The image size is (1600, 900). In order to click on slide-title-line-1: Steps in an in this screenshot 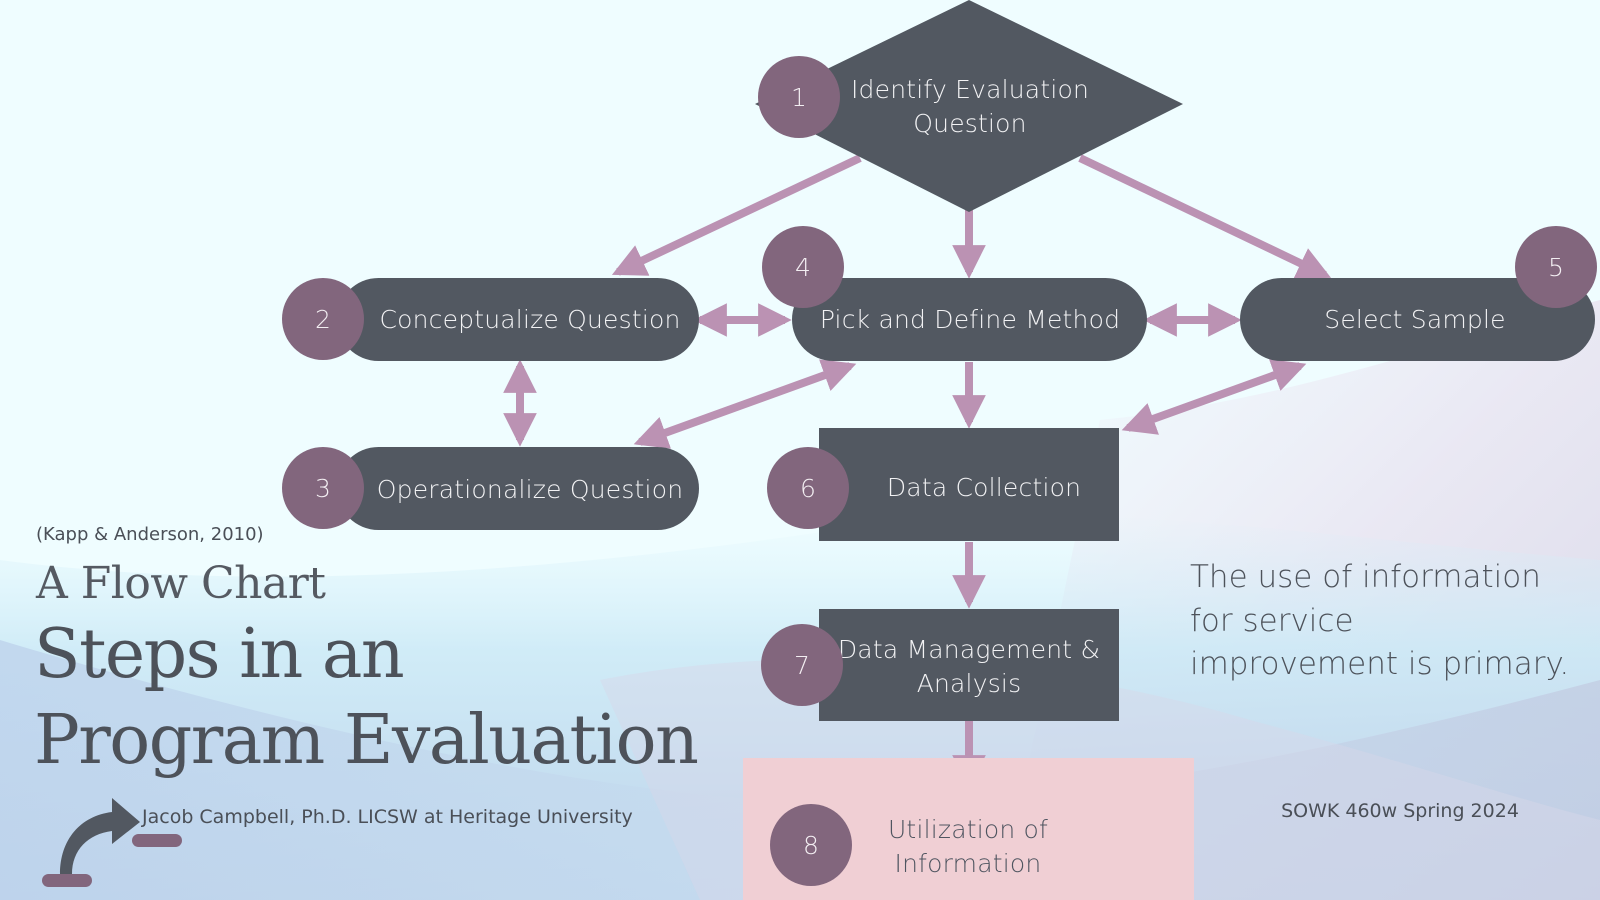, I will do `click(219, 654)`.